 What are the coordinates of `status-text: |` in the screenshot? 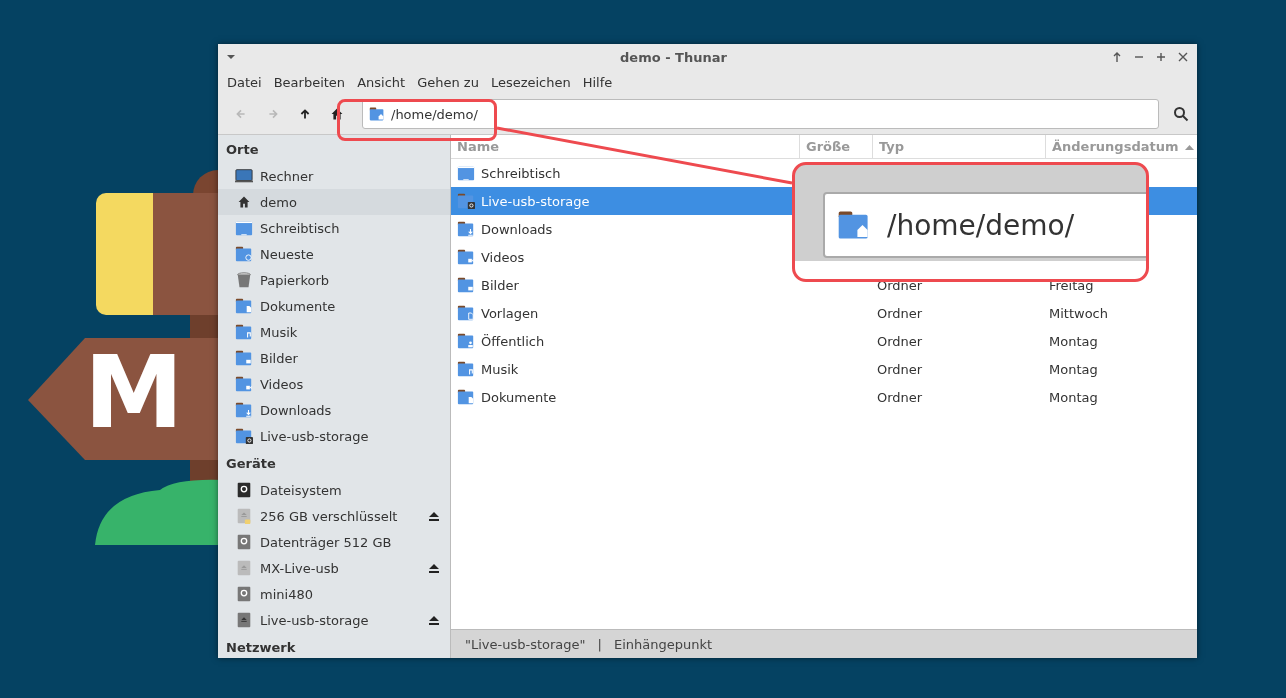 It's located at (599, 644).